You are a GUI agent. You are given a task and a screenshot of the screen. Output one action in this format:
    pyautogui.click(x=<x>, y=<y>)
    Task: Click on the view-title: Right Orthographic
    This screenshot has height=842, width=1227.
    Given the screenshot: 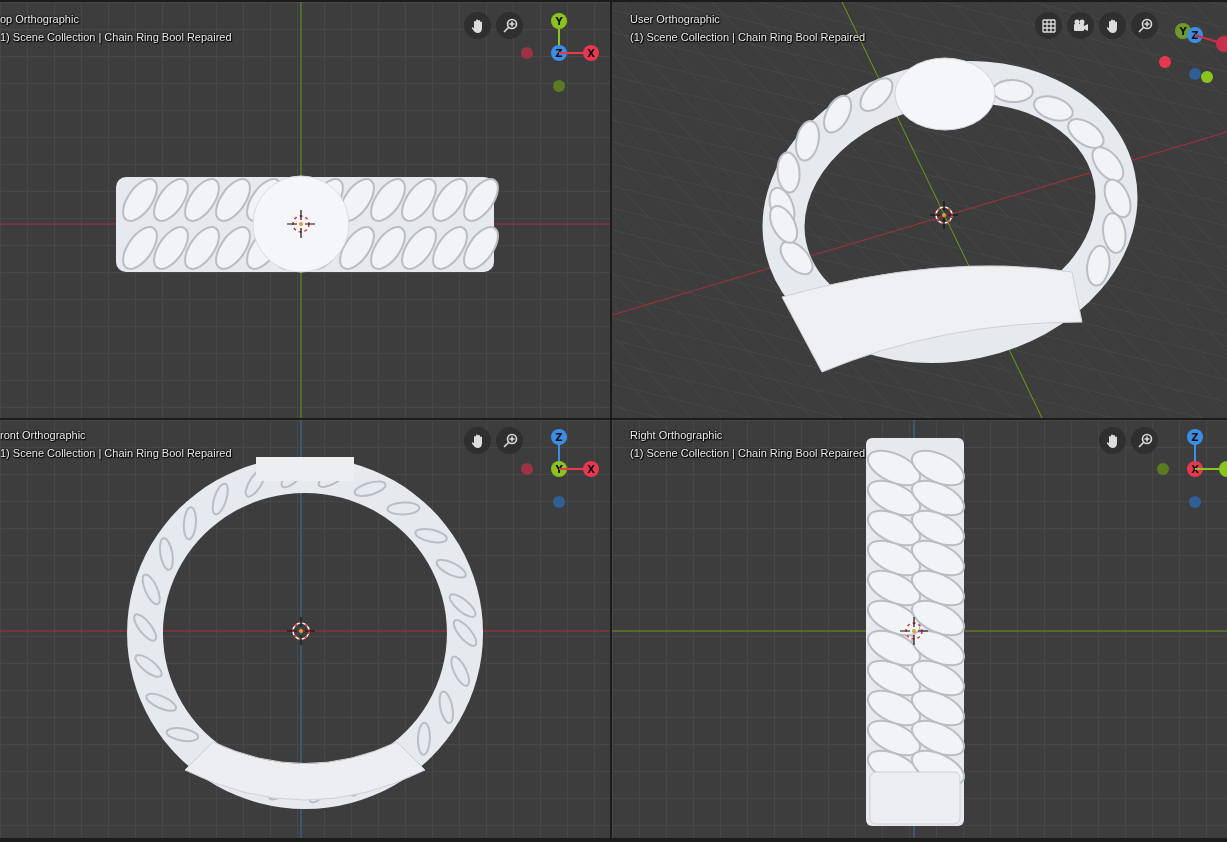 What is the action you would take?
    pyautogui.click(x=677, y=435)
    